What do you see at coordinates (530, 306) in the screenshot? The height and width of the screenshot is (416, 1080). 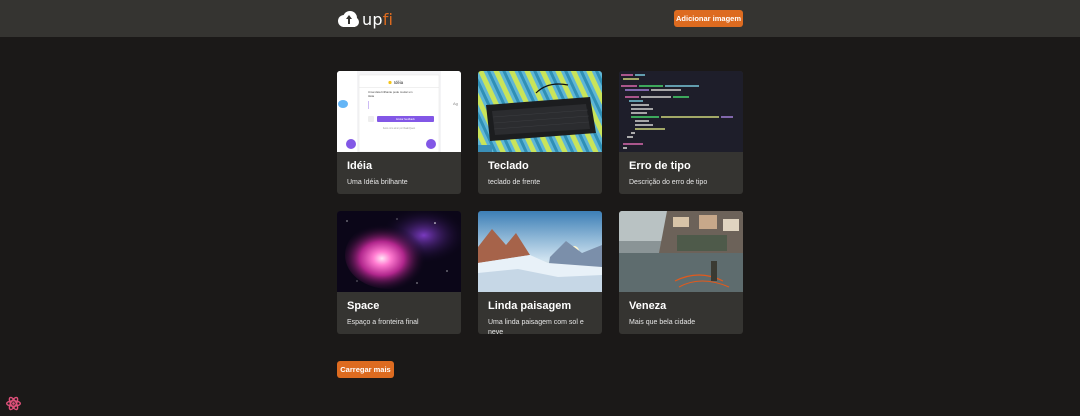 I see `card-title: Linda paisagem` at bounding box center [530, 306].